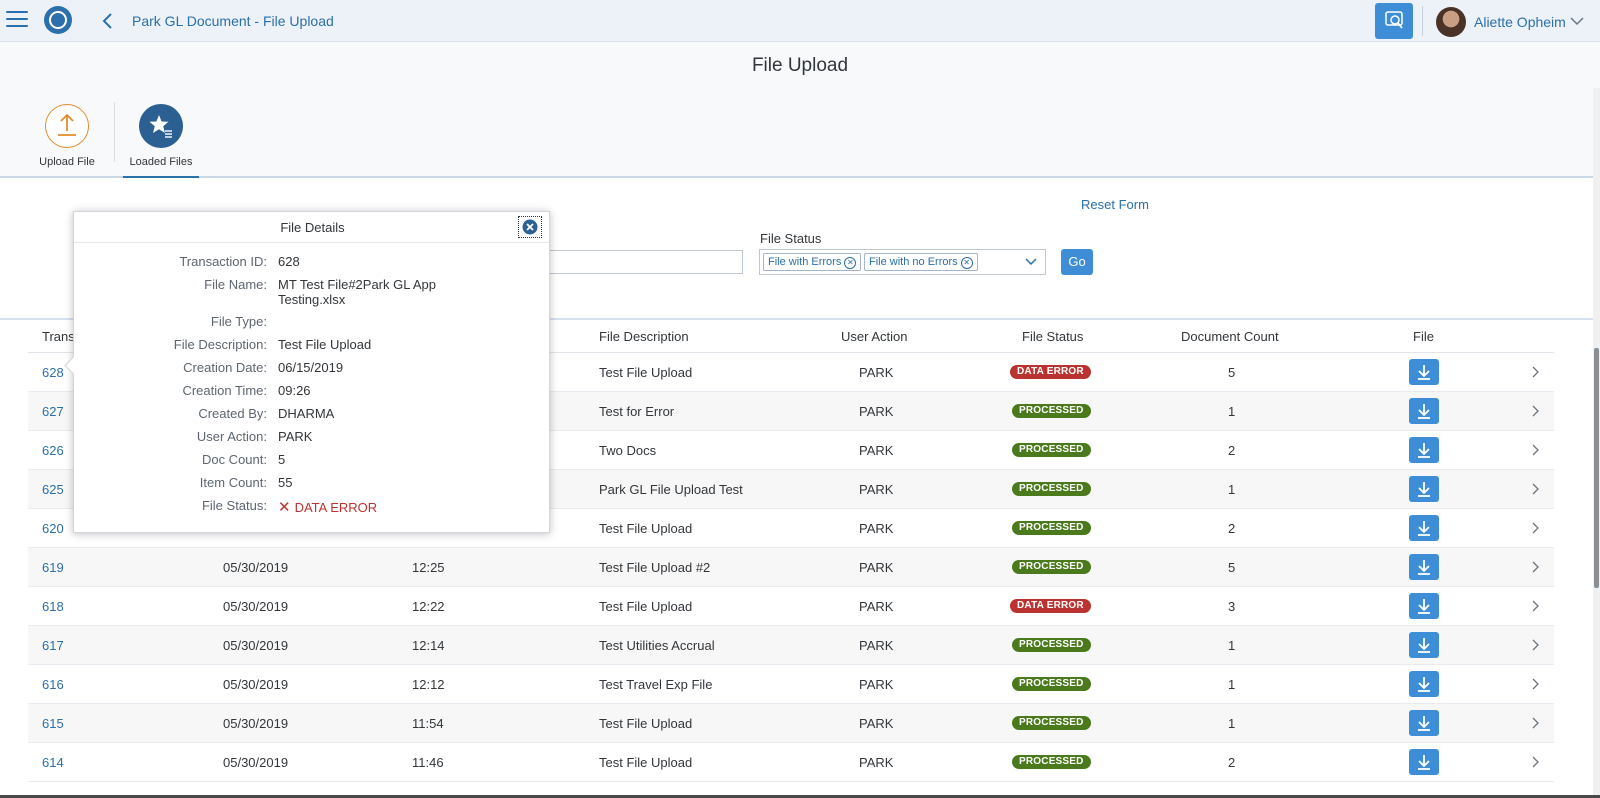 The width and height of the screenshot is (1600, 798). What do you see at coordinates (655, 567) in the screenshot?
I see `file-description: Test File Upload #2` at bounding box center [655, 567].